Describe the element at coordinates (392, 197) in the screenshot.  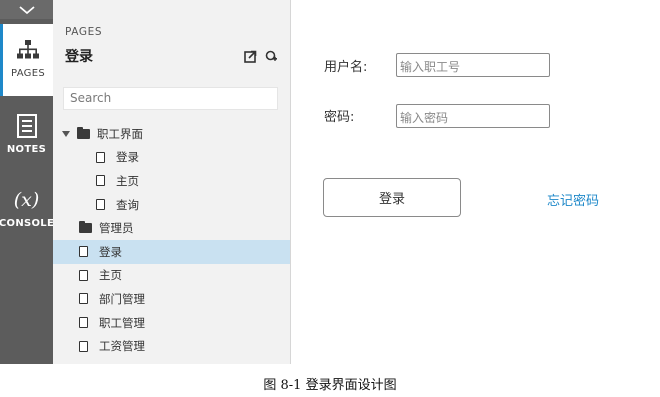
I see `login-button: 登录` at that location.